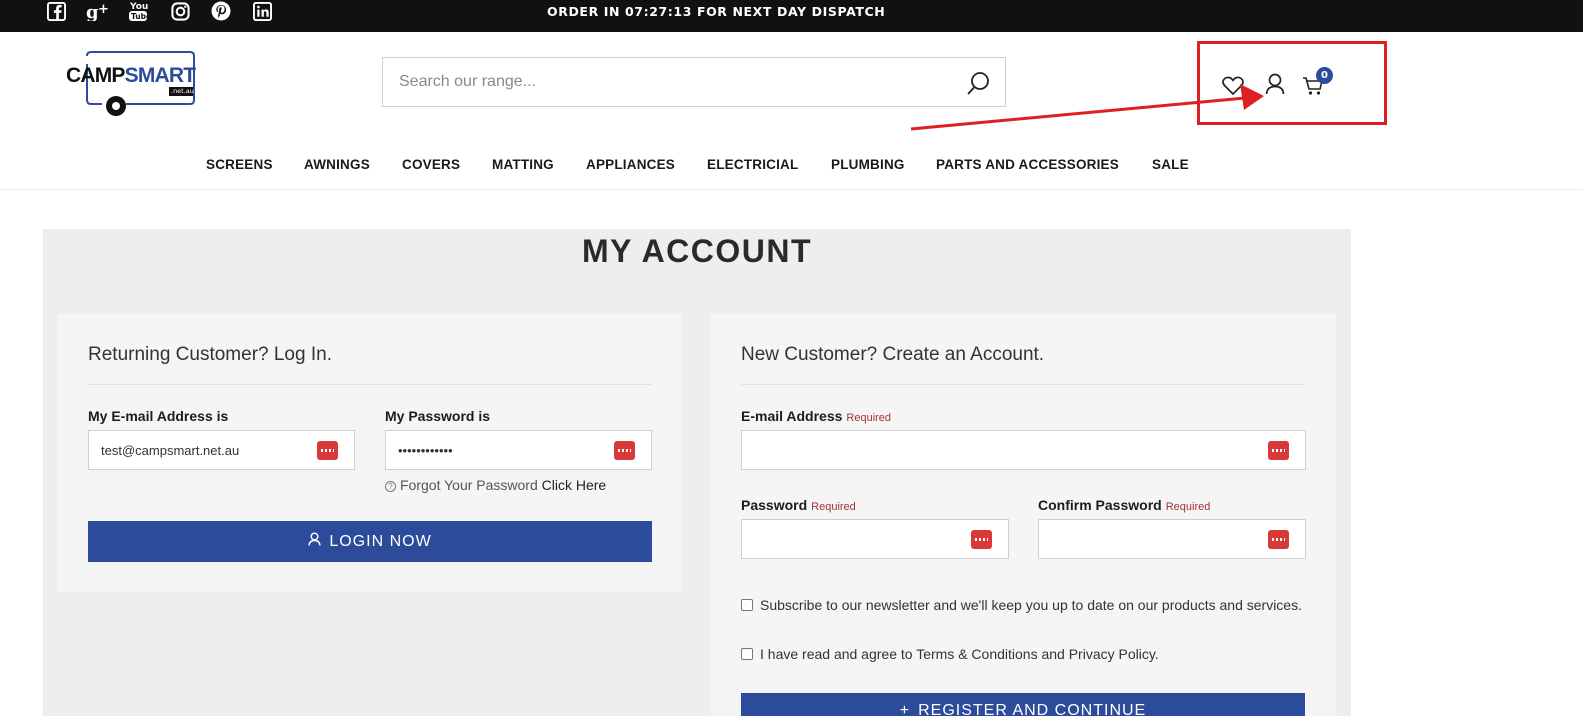 Image resolution: width=1583 pixels, height=716 pixels. I want to click on register-email-field, so click(1023, 450).